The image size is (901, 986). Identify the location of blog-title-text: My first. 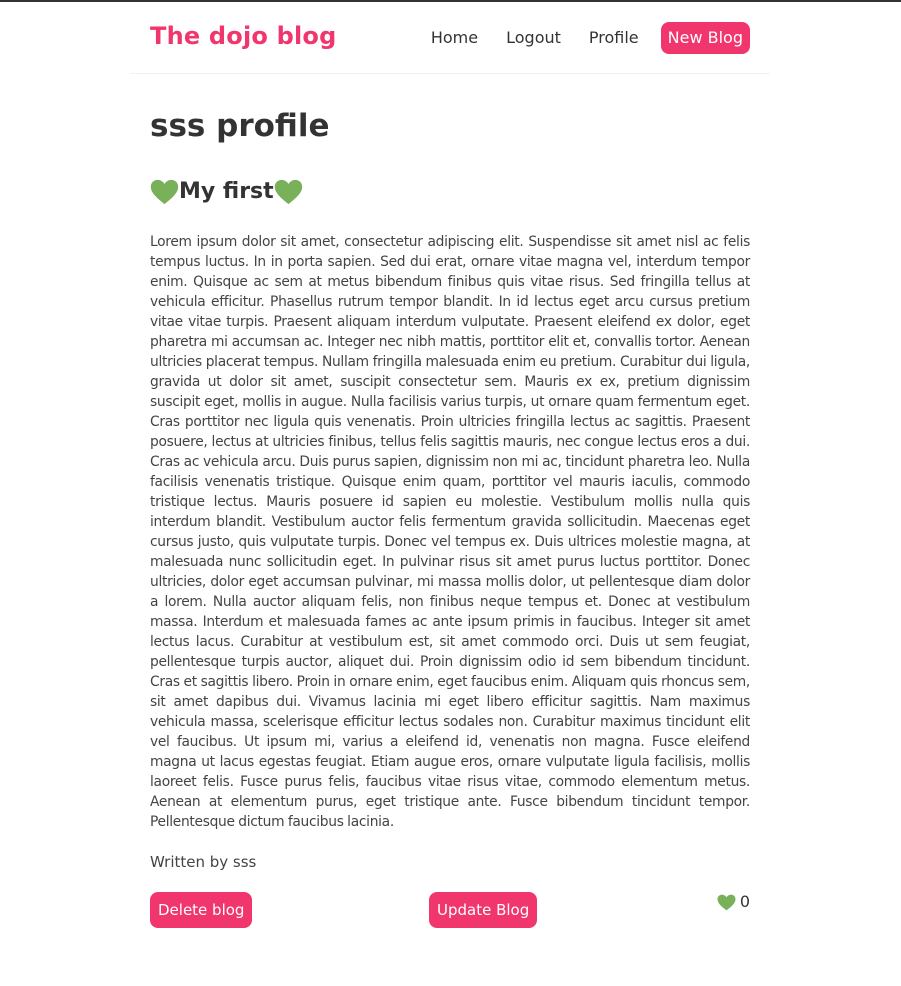
(226, 191).